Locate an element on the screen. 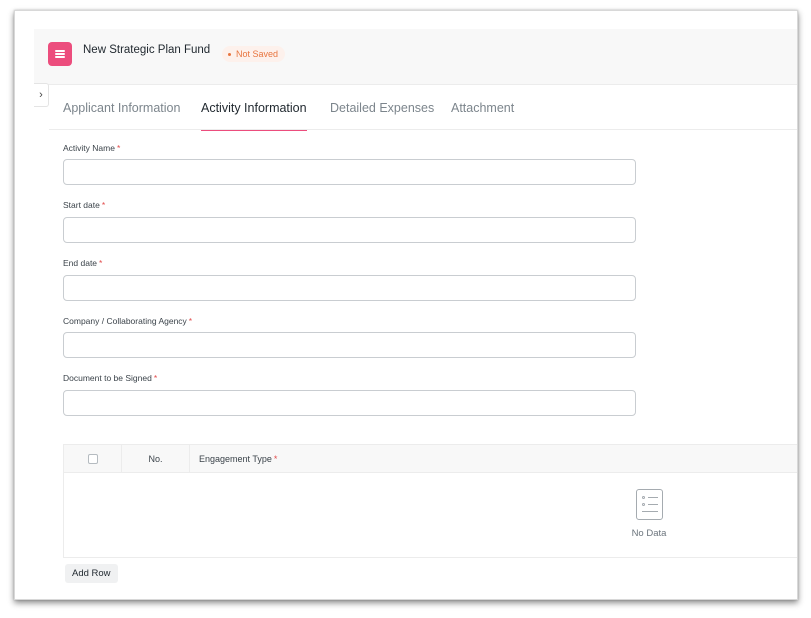 This screenshot has width=811, height=618. status-badge-label: Not Saved is located at coordinates (257, 54).